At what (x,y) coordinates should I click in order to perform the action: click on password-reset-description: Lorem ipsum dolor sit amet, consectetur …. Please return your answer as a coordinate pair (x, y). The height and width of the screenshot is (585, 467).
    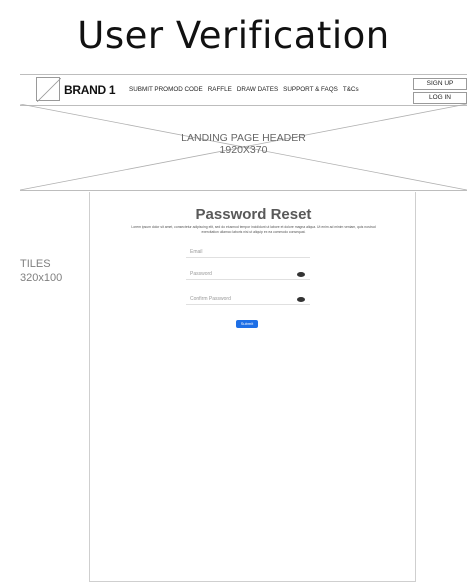
    Looking at the image, I should click on (253, 229).